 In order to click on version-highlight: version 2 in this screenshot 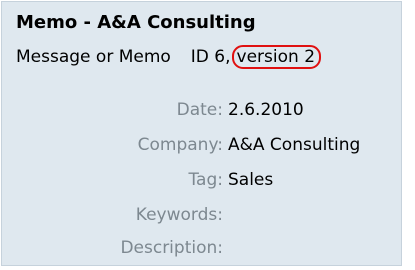, I will do `click(276, 57)`.